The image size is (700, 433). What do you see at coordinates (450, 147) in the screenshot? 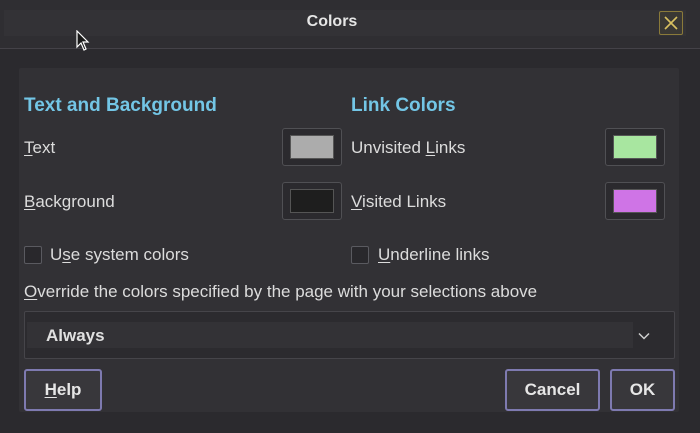
I see `unvisited-rest: inks` at bounding box center [450, 147].